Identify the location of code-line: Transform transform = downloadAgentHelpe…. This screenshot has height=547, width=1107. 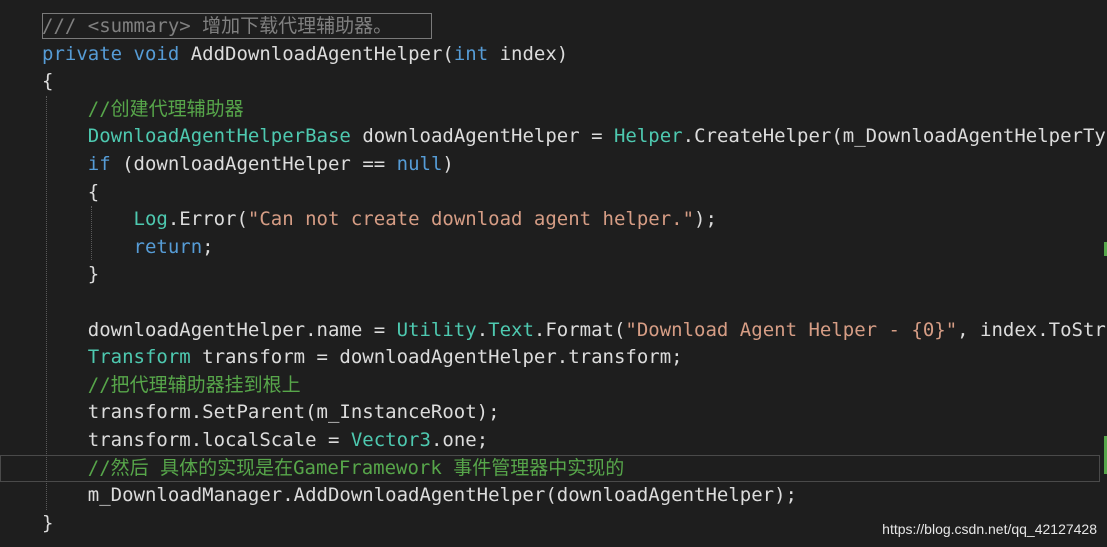
(553, 357).